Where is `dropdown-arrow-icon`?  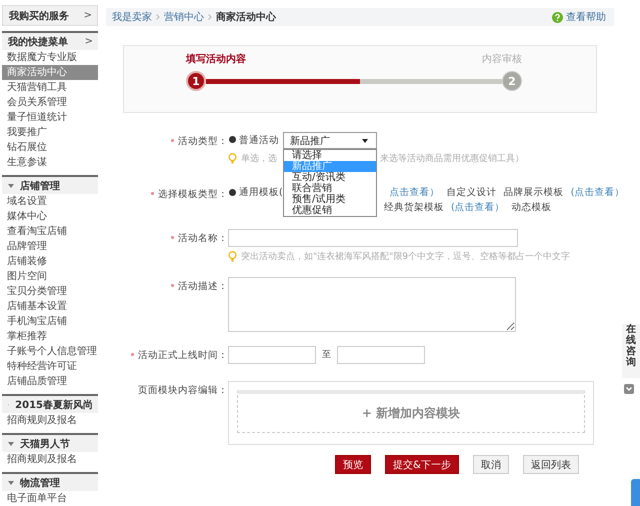 dropdown-arrow-icon is located at coordinates (365, 140).